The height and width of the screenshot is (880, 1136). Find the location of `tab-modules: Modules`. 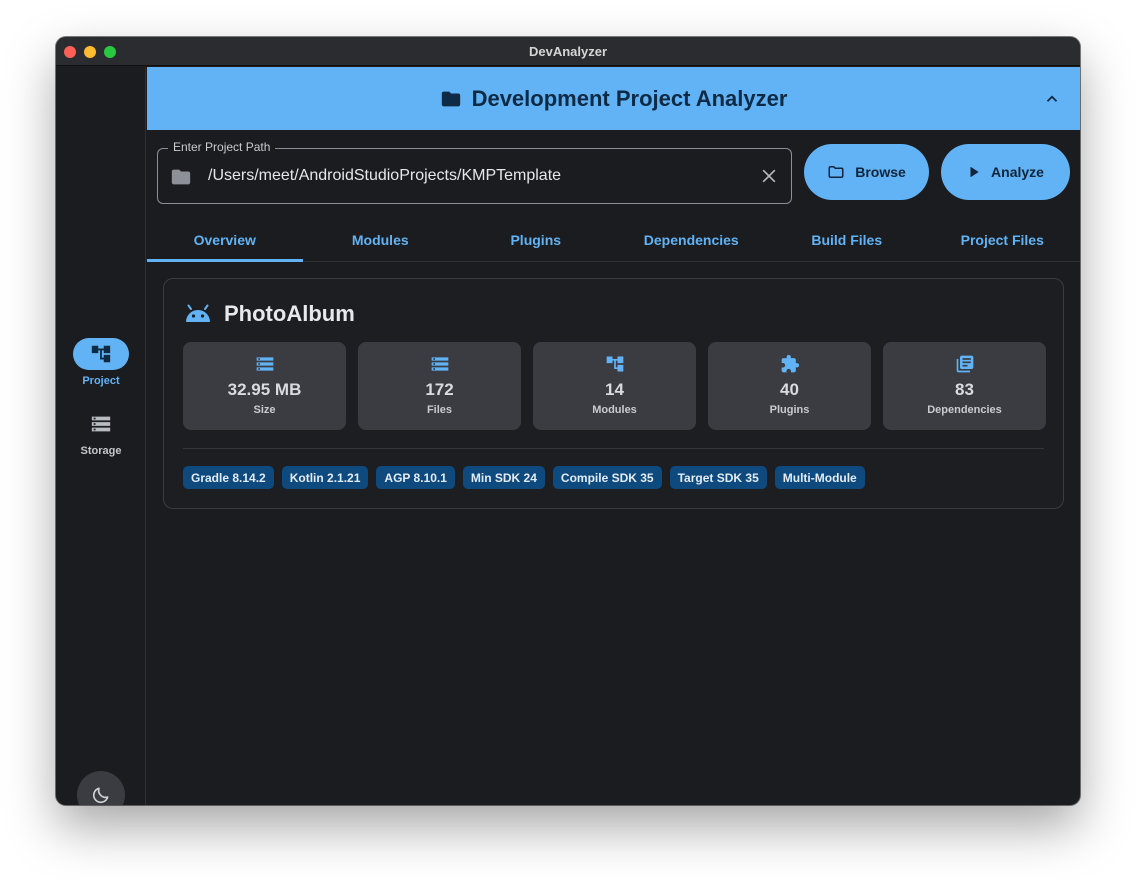

tab-modules: Modules is located at coordinates (381, 239).